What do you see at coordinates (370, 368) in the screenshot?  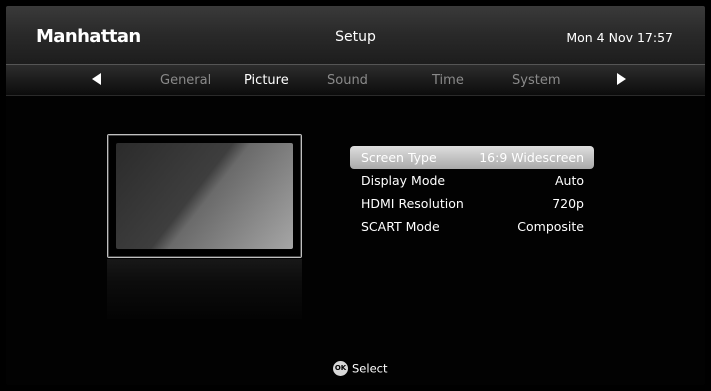 I see `select-hint: Select` at bounding box center [370, 368].